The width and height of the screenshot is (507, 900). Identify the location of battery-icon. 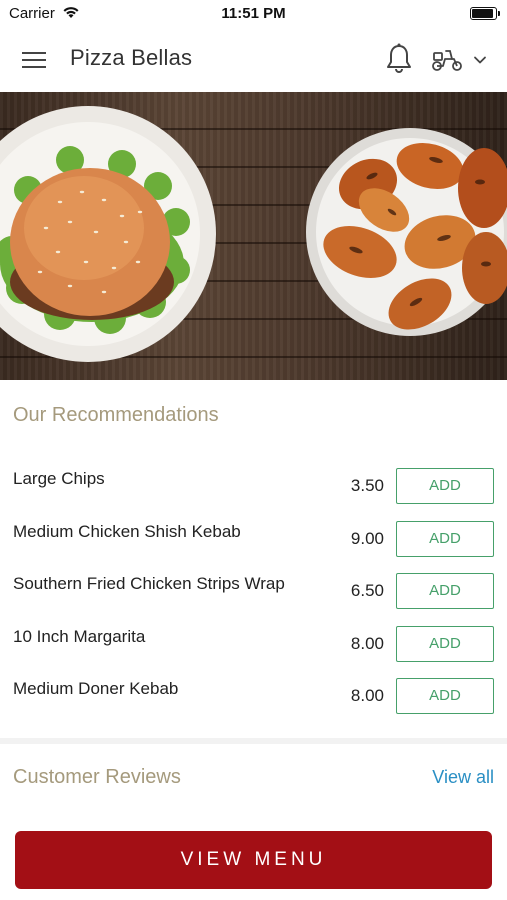
(485, 13).